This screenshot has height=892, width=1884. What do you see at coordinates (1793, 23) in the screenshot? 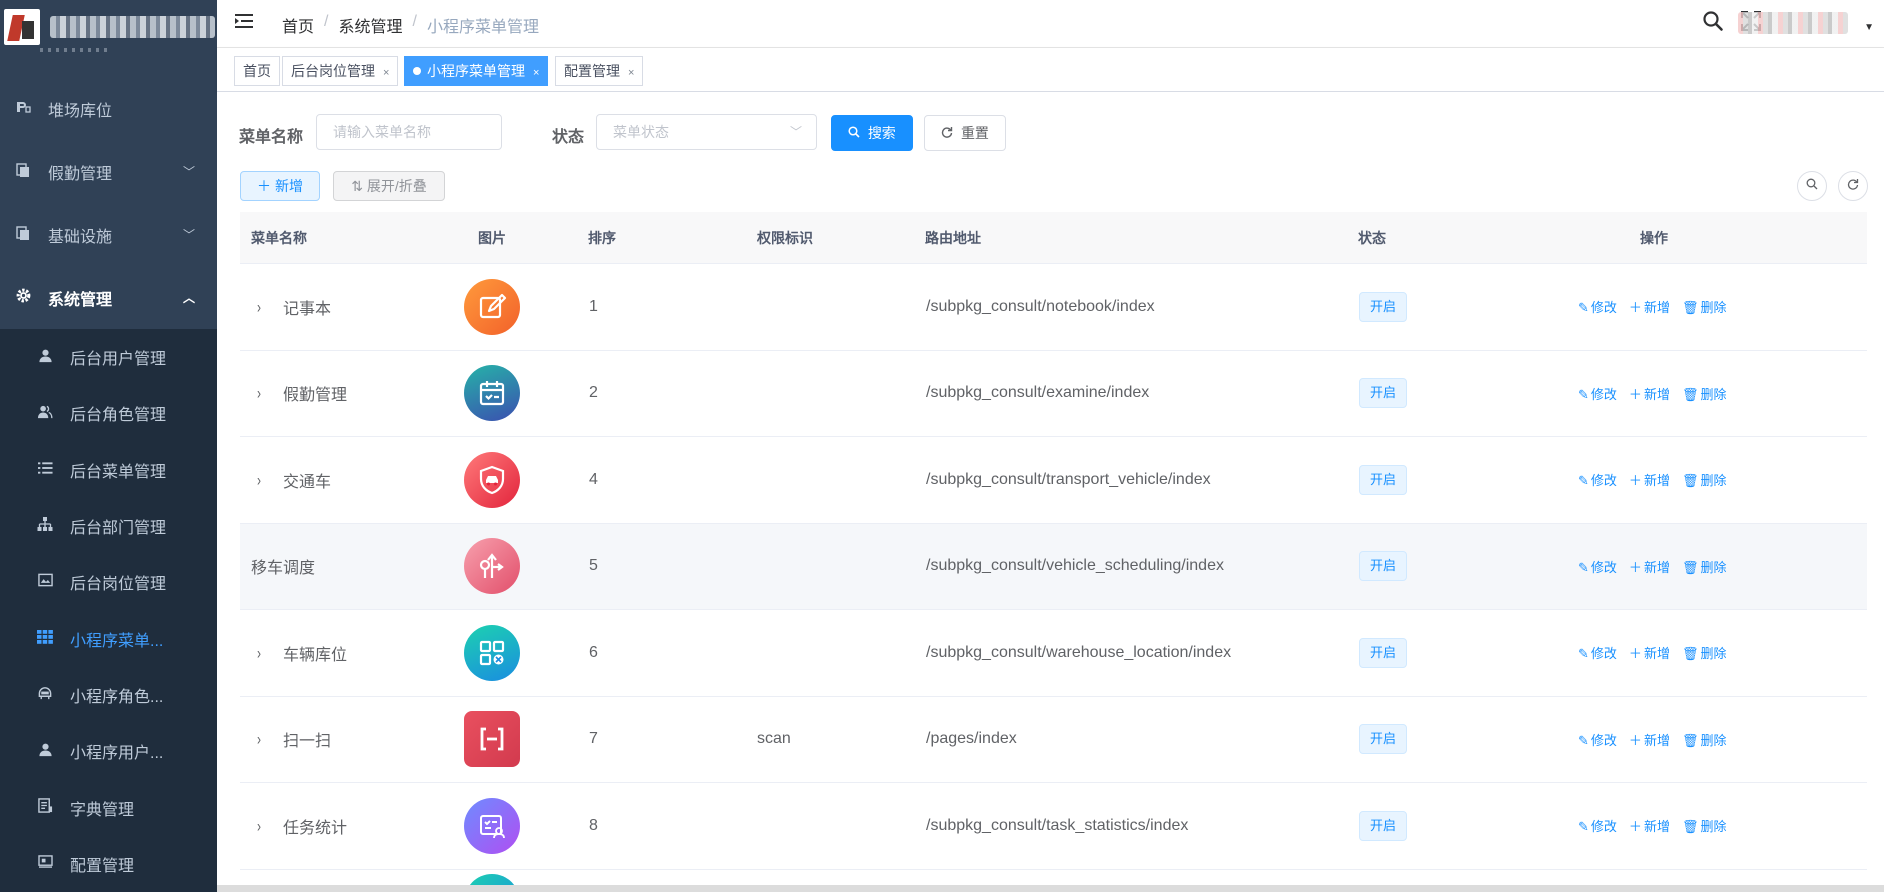
I see `user-avatar-blurred` at bounding box center [1793, 23].